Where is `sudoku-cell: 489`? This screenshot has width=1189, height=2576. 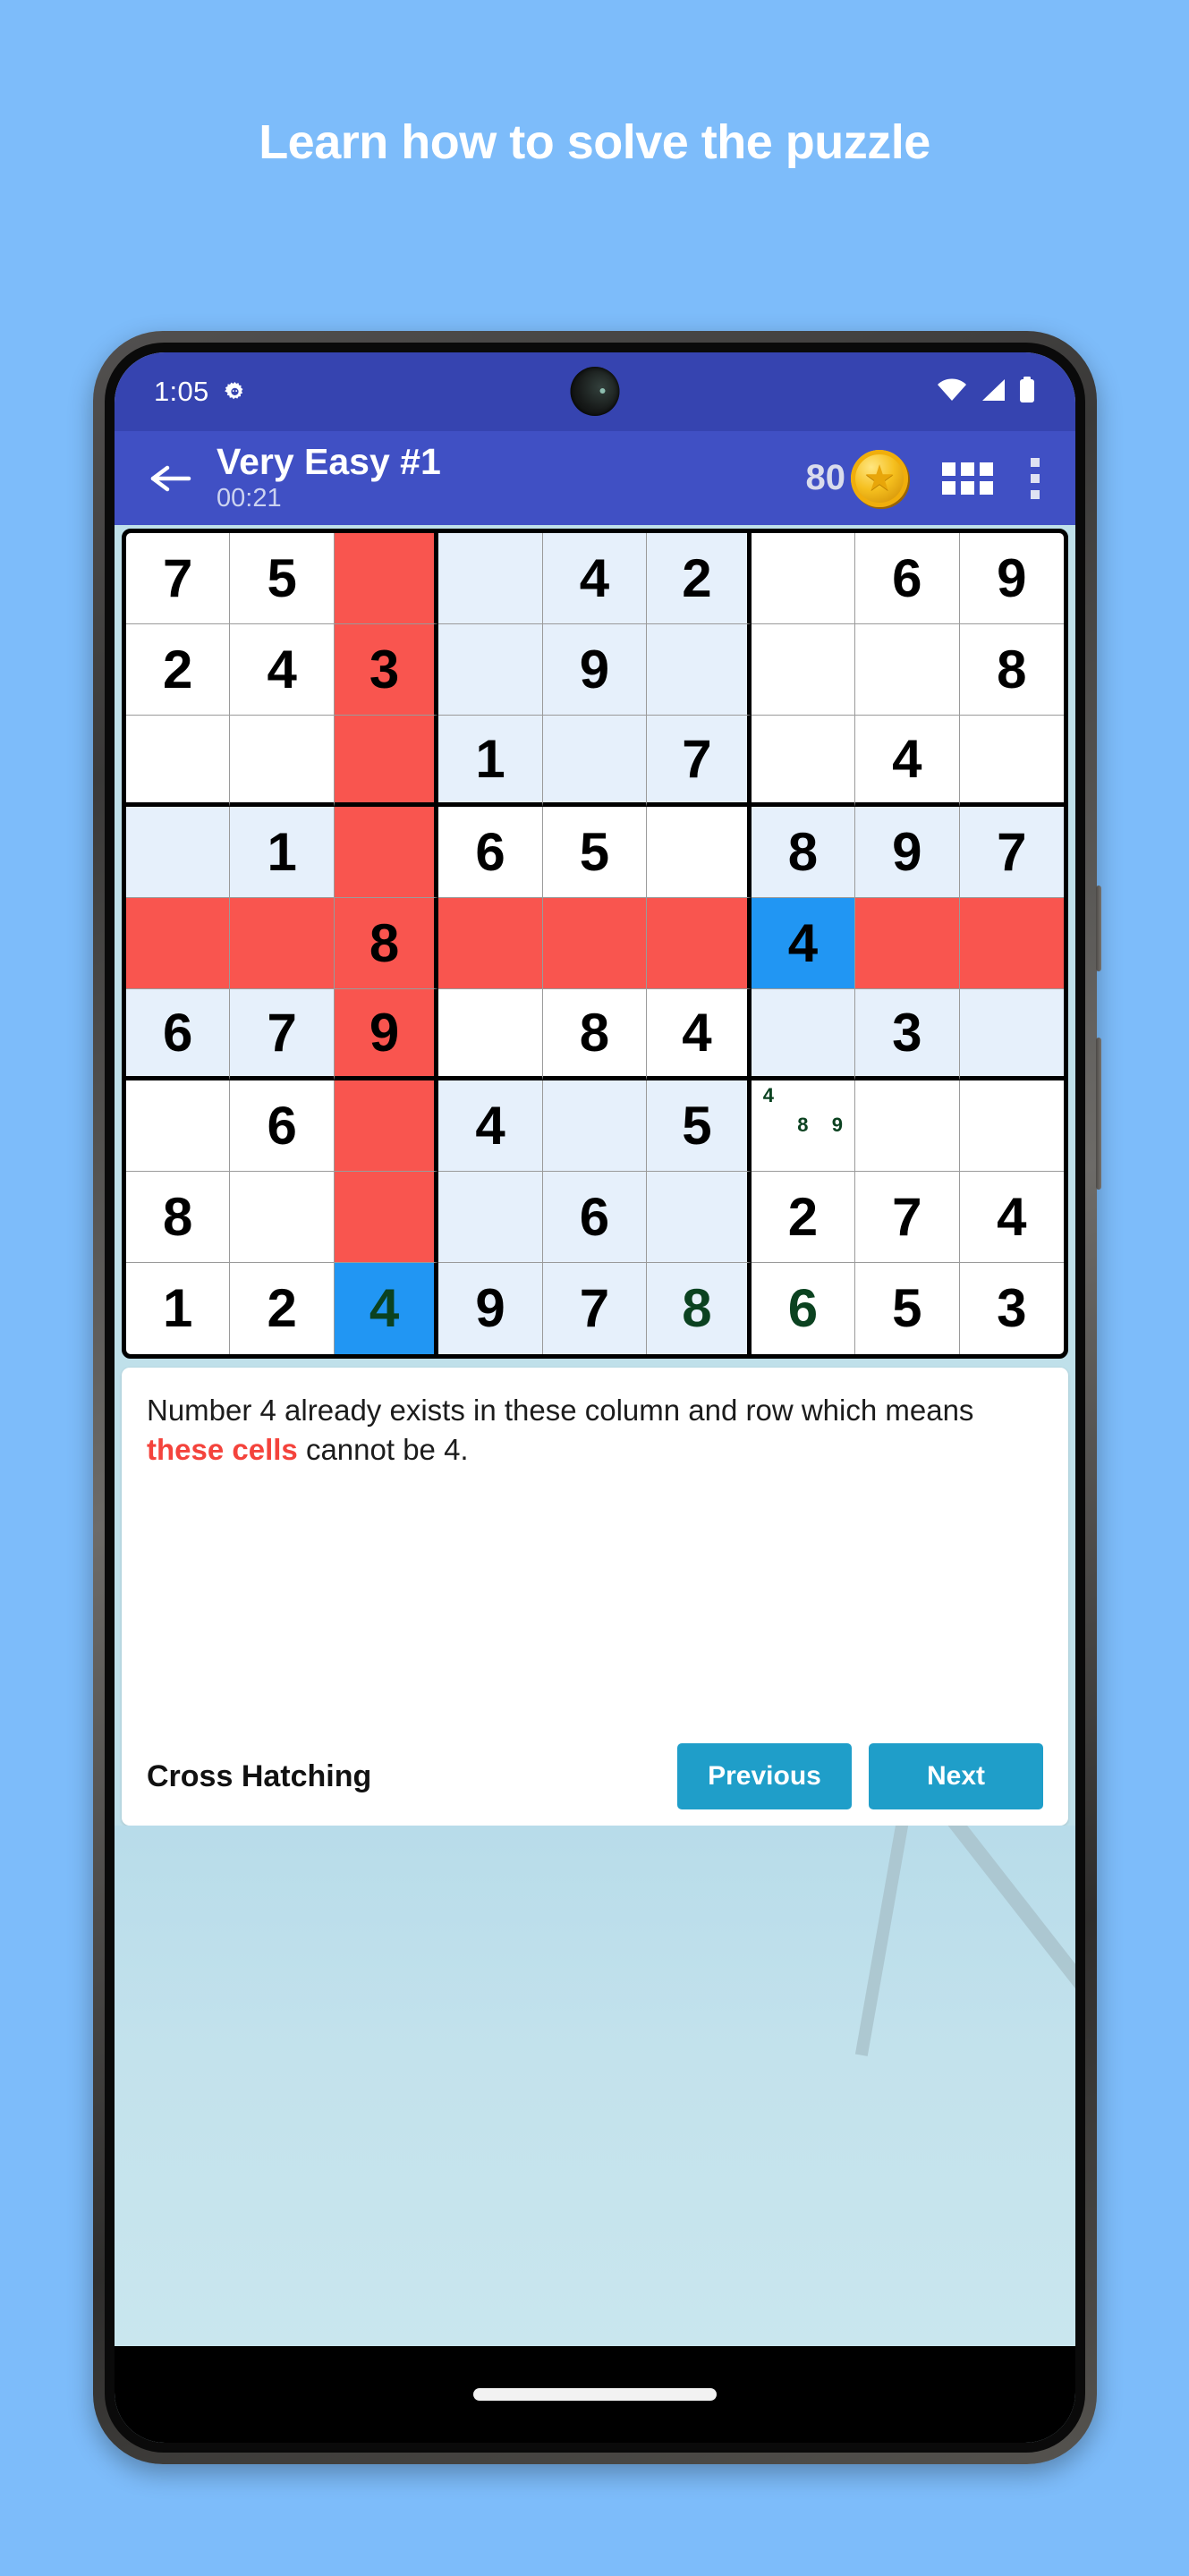 sudoku-cell: 489 is located at coordinates (803, 1126).